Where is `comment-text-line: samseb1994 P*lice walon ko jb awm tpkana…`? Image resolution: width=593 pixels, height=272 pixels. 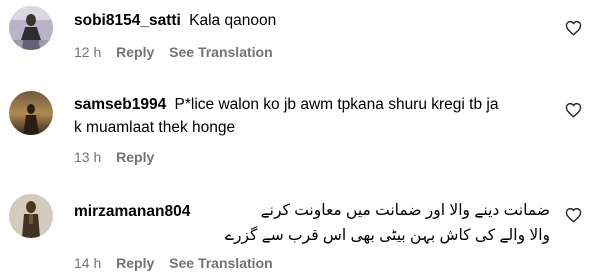 comment-text-line: samseb1994 P*lice walon ko jb awm tpkana… is located at coordinates (286, 105).